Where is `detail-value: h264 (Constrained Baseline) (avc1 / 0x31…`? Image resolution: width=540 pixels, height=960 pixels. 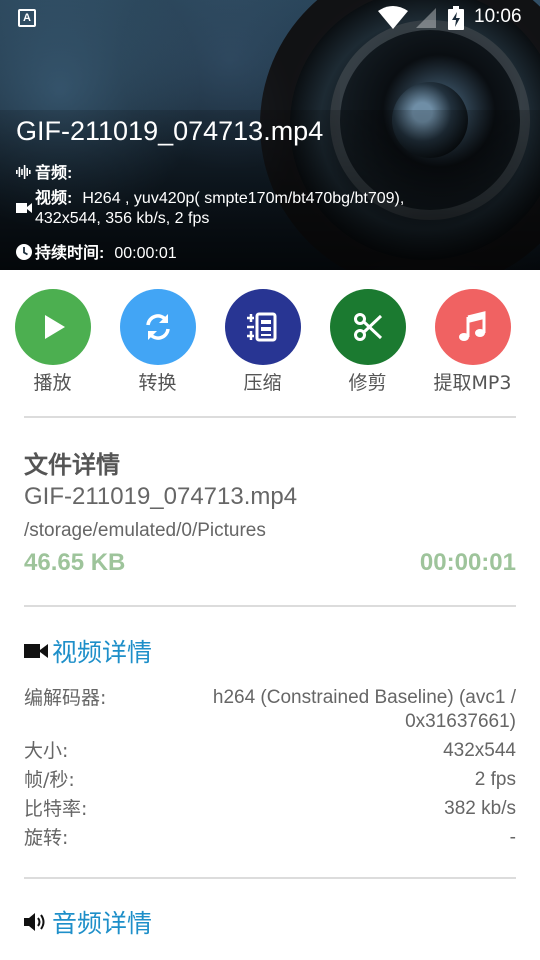 detail-value: h264 (Constrained Baseline) (avc1 / 0x31… is located at coordinates (364, 709).